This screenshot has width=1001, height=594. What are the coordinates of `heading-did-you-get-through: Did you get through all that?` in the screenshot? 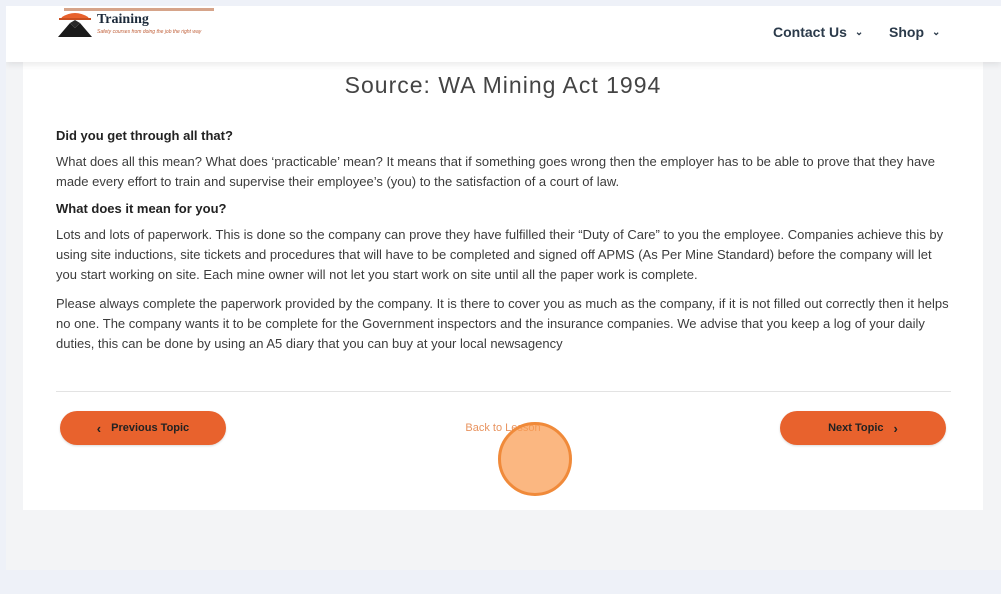 It's located at (144, 135).